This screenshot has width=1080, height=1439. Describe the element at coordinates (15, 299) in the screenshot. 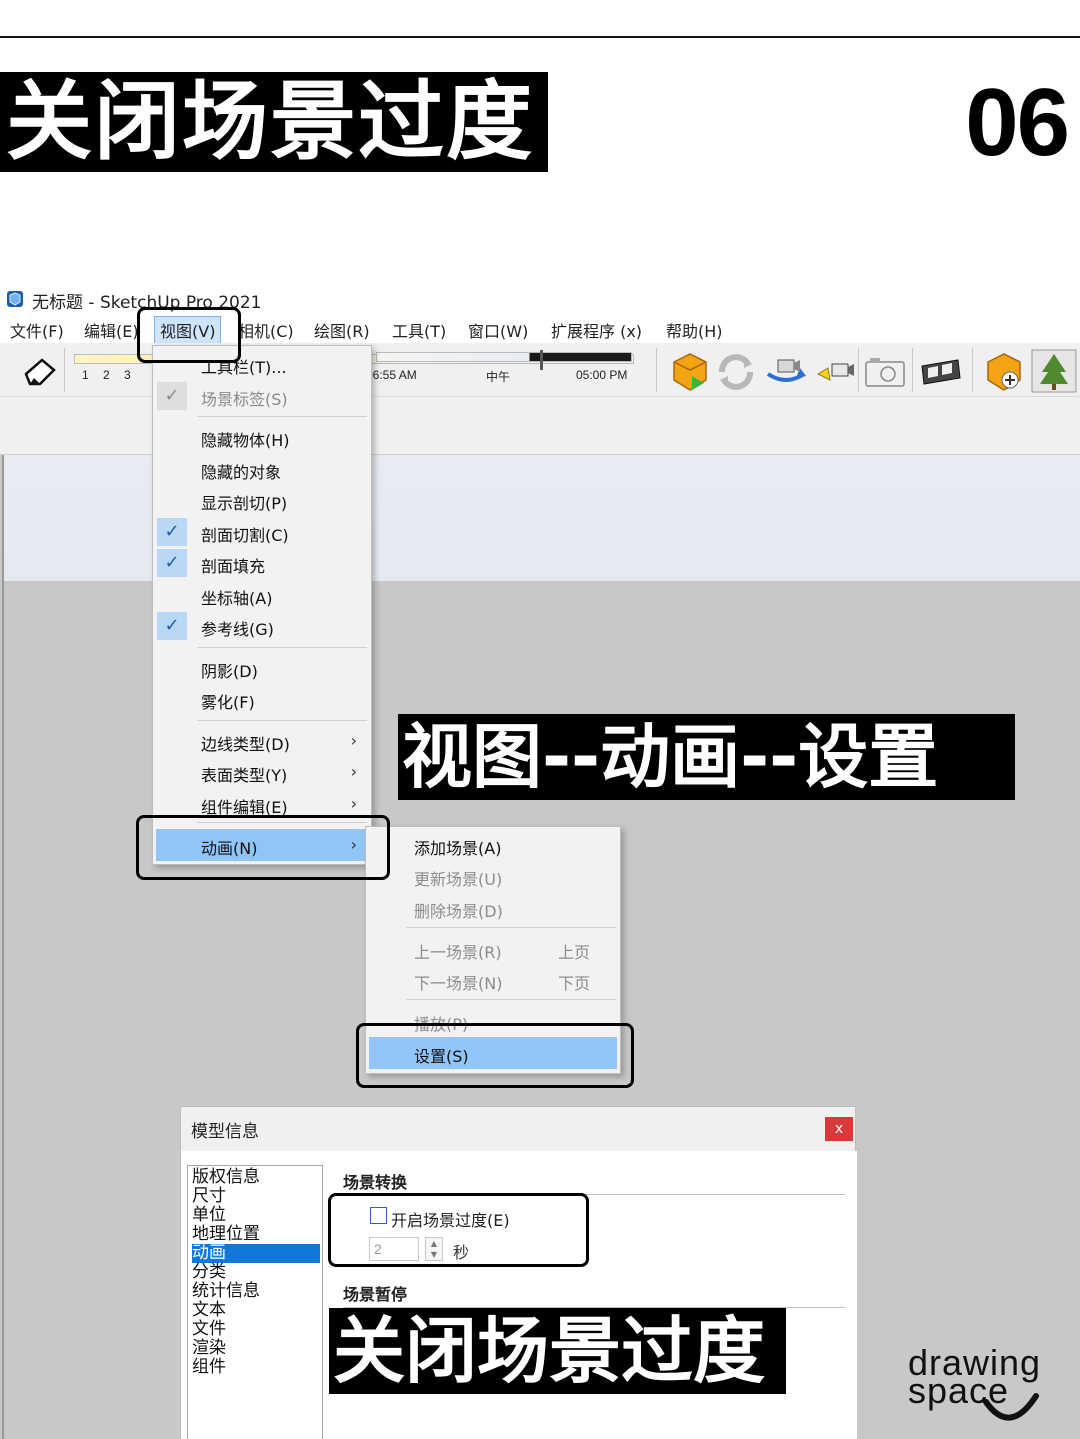

I see `sketchup-logo-icon` at that location.